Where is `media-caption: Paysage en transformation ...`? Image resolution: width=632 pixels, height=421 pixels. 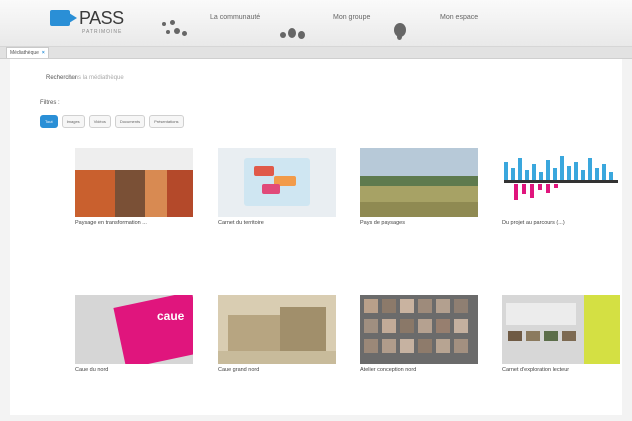 media-caption: Paysage en transformation ... is located at coordinates (111, 223).